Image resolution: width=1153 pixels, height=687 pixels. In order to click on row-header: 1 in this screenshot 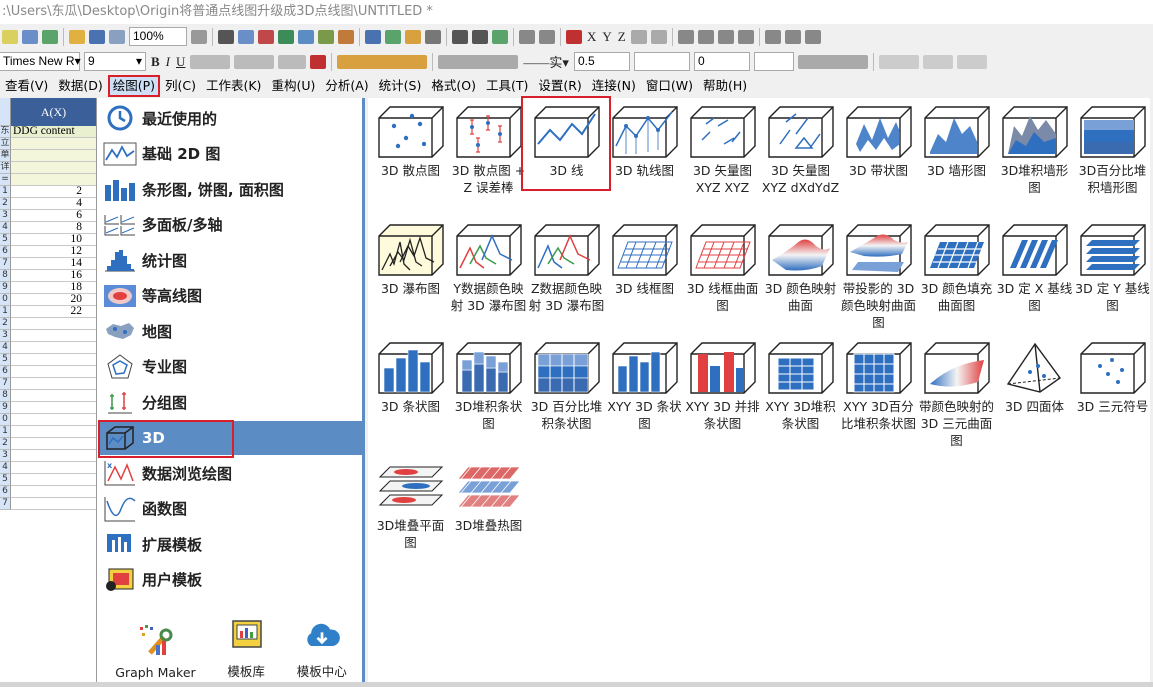, I will do `click(5, 312)`.